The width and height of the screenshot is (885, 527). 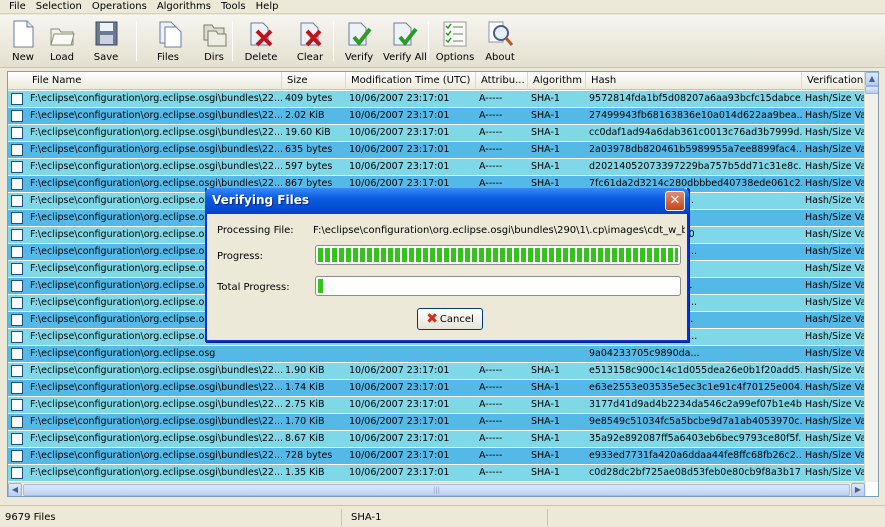 What do you see at coordinates (359, 57) in the screenshot?
I see `toolbar-button-label: Verify` at bounding box center [359, 57].